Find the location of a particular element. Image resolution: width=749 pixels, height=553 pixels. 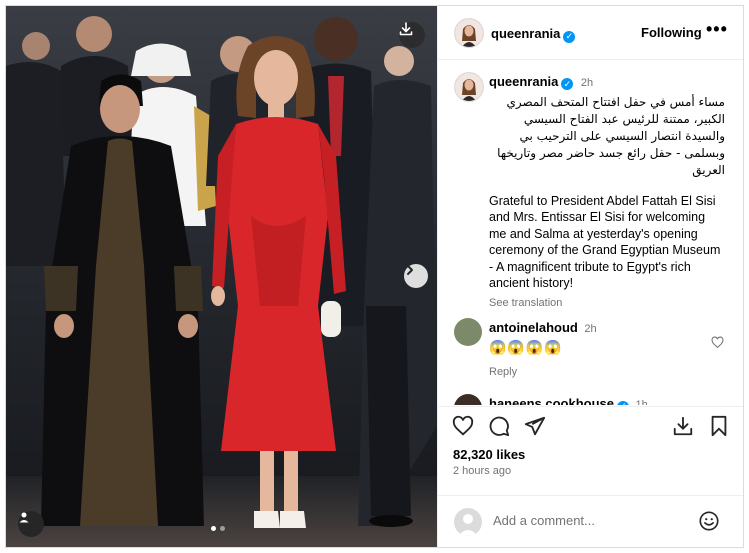

carousel-dot-active is located at coordinates (213, 528).